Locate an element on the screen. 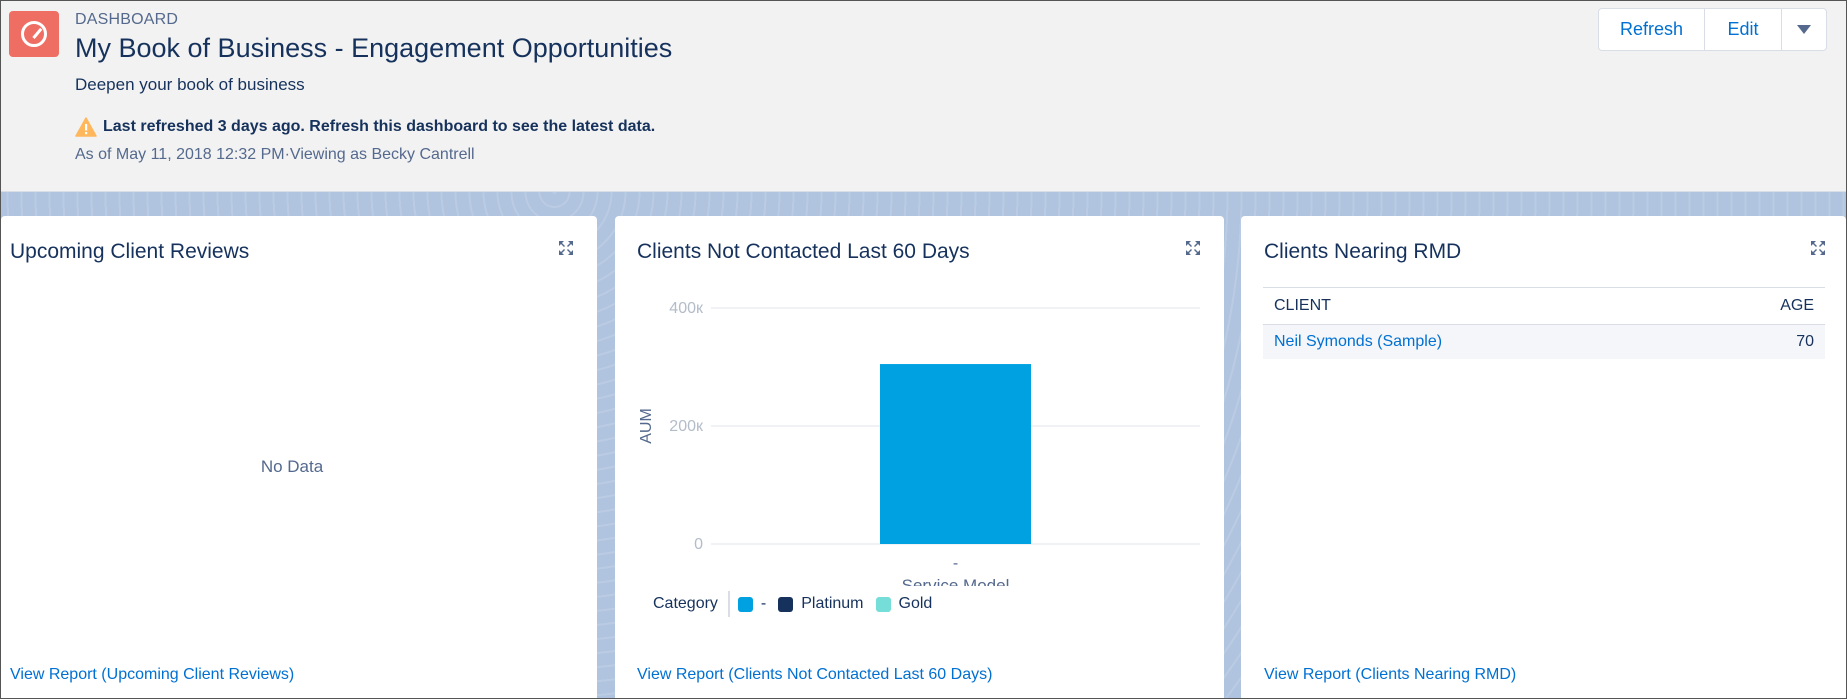 This screenshot has height=699, width=1847. card-title: Upcoming Client Reviews is located at coordinates (130, 251).